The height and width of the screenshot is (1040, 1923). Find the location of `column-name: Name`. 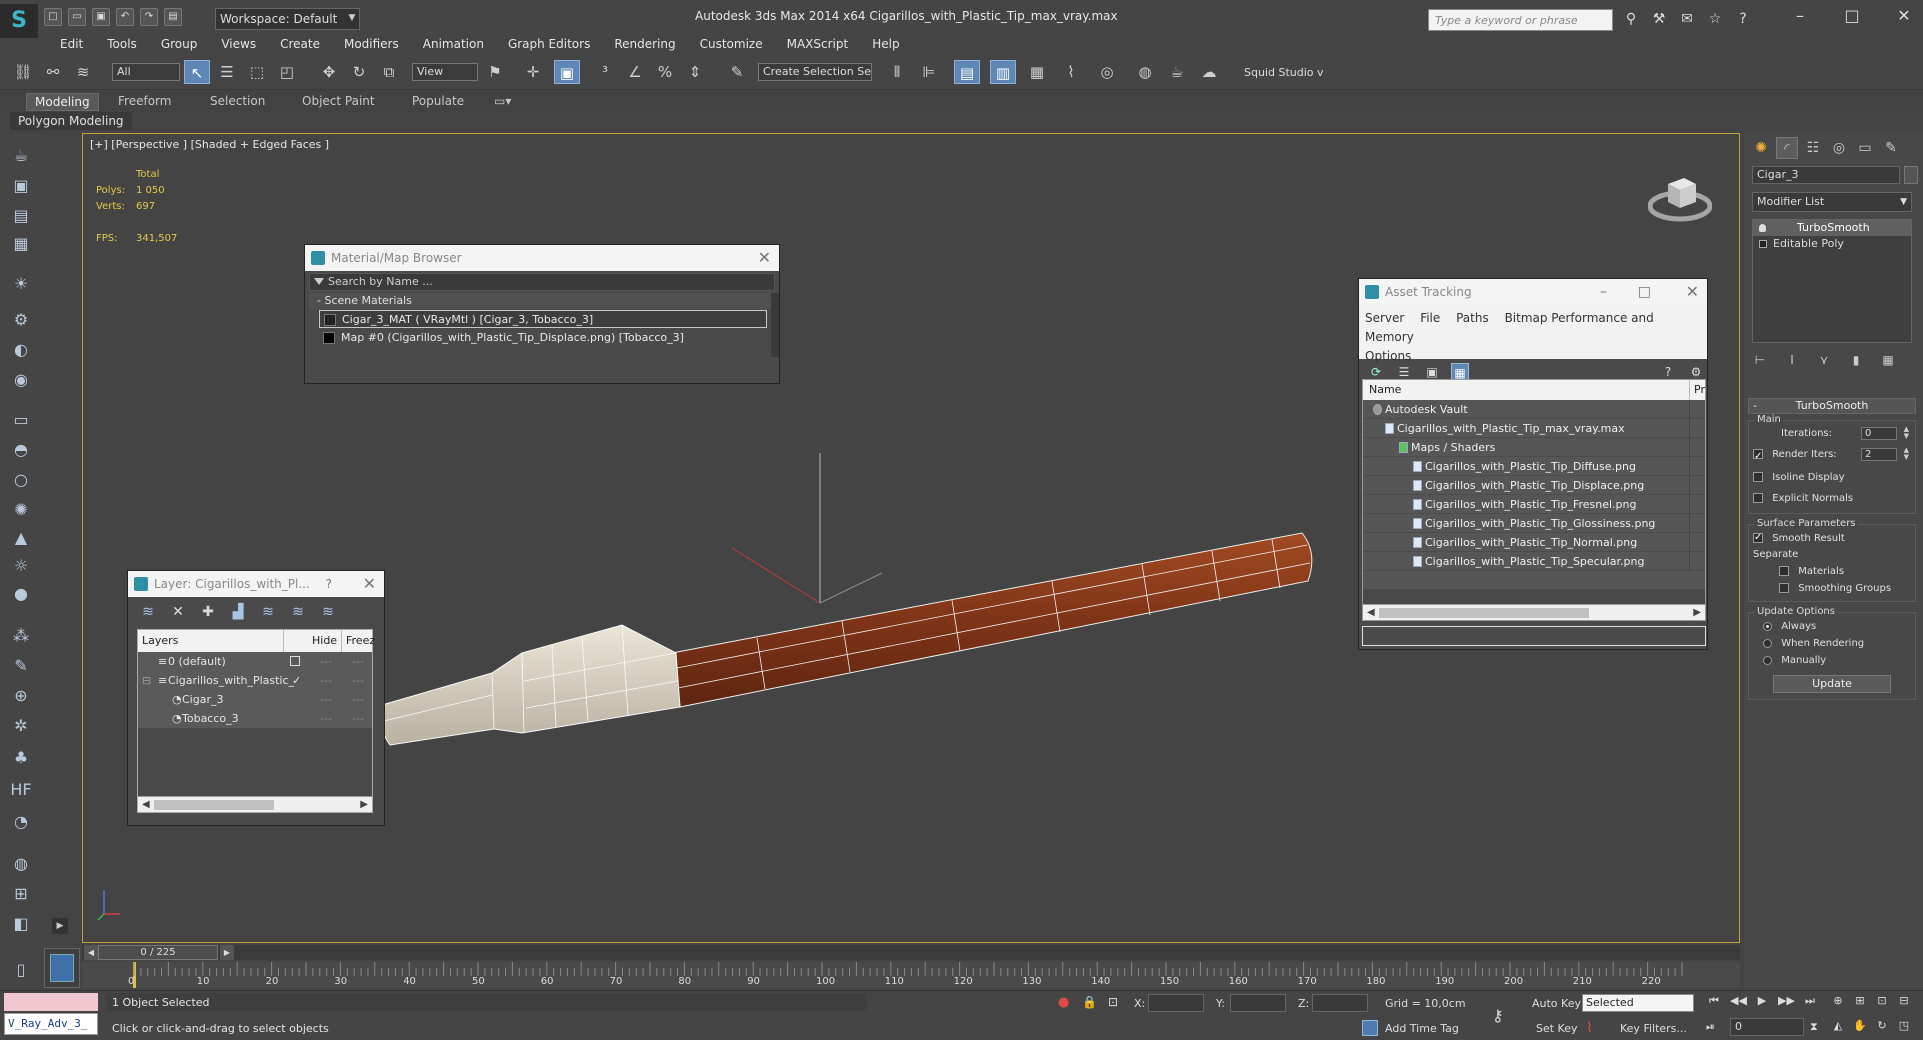

column-name: Name is located at coordinates (1385, 390).